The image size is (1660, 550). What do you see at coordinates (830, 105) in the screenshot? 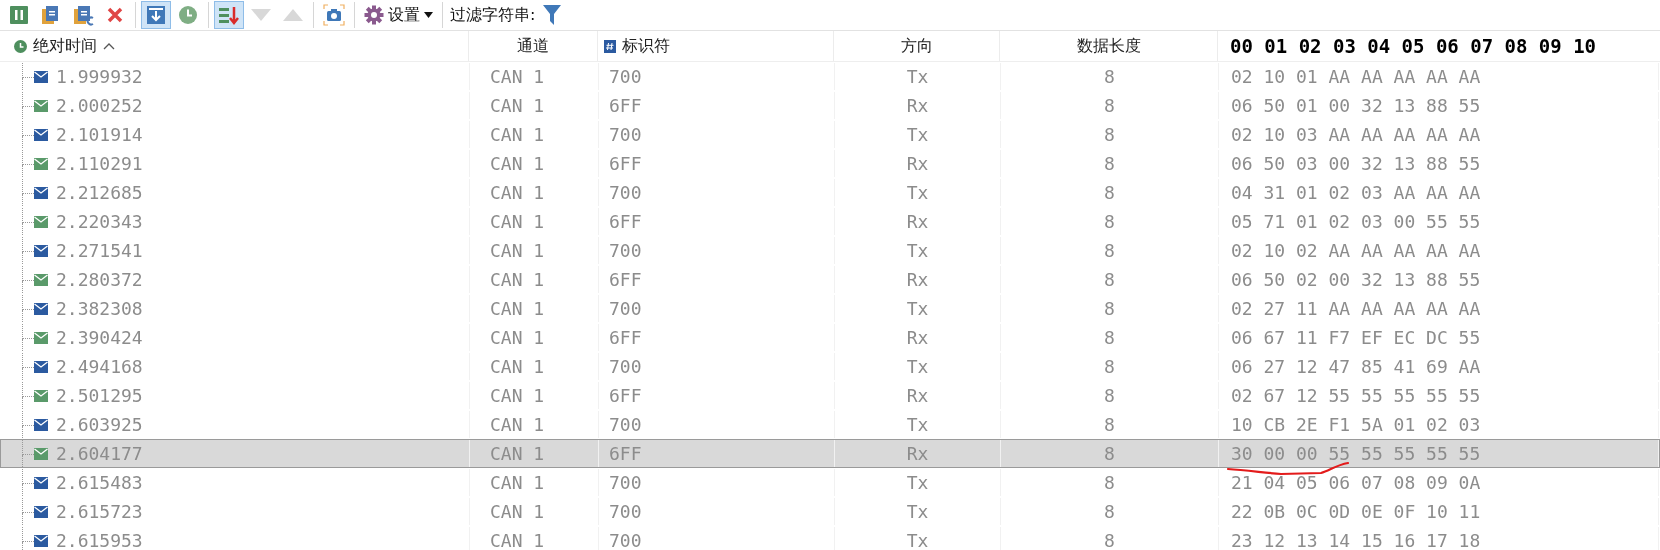
I see `message-row: 2.000252 CAN 1 6FF Rx 8 06 50 01 00 32 13 88 55` at bounding box center [830, 105].